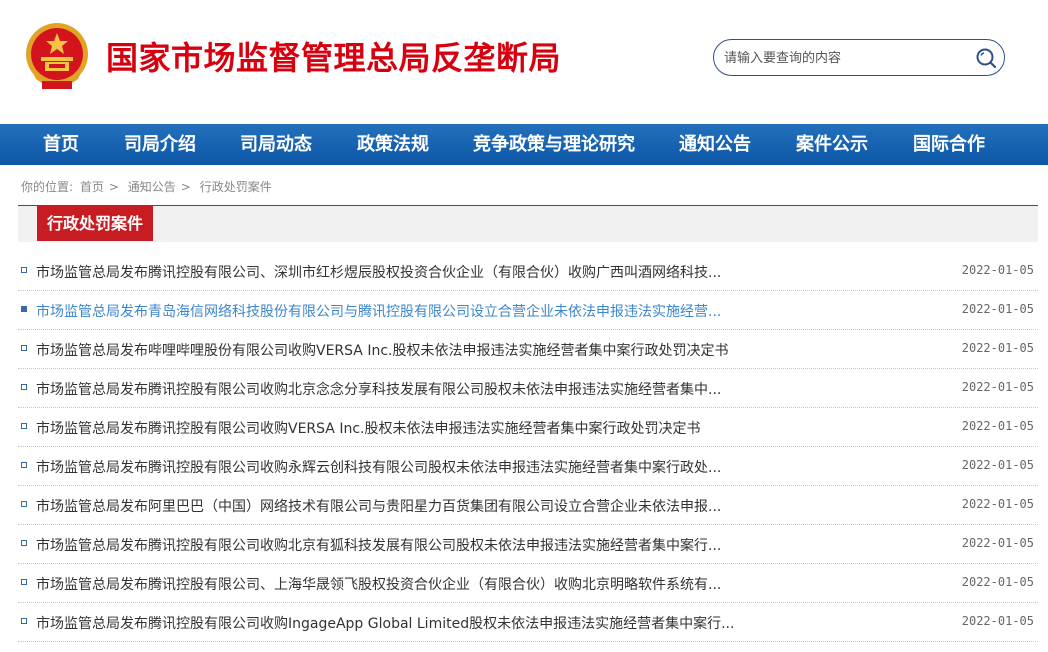  Describe the element at coordinates (152, 187) in the screenshot. I see `breadcrumb-link-notices: 通知公告` at that location.